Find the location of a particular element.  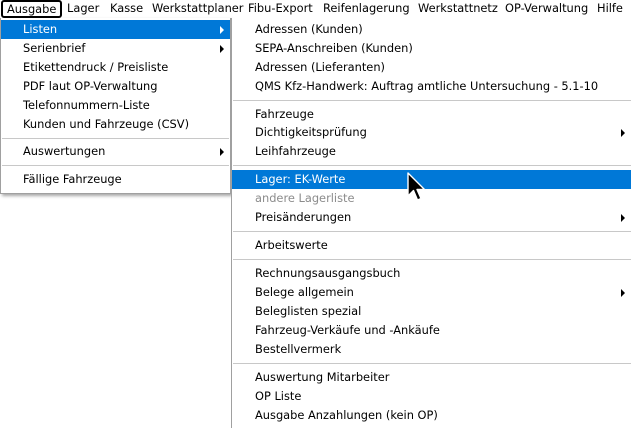

menu-item-label: andere Lagerliste is located at coordinates (305, 198).